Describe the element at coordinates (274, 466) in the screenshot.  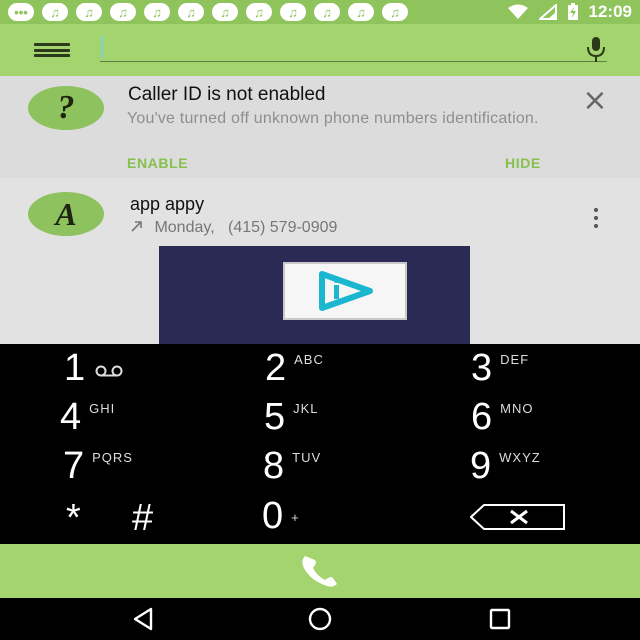
I see `key-digit: 8` at that location.